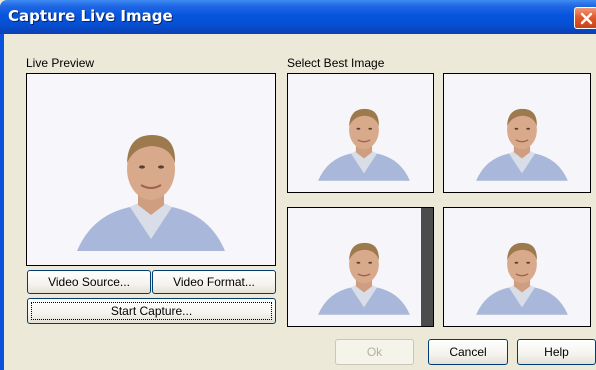 This screenshot has height=370, width=596. I want to click on window-title: Capture Live Image, so click(90, 16).